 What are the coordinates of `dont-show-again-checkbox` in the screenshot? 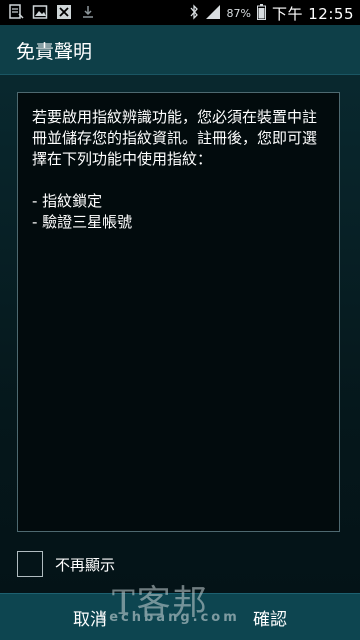 It's located at (30, 564).